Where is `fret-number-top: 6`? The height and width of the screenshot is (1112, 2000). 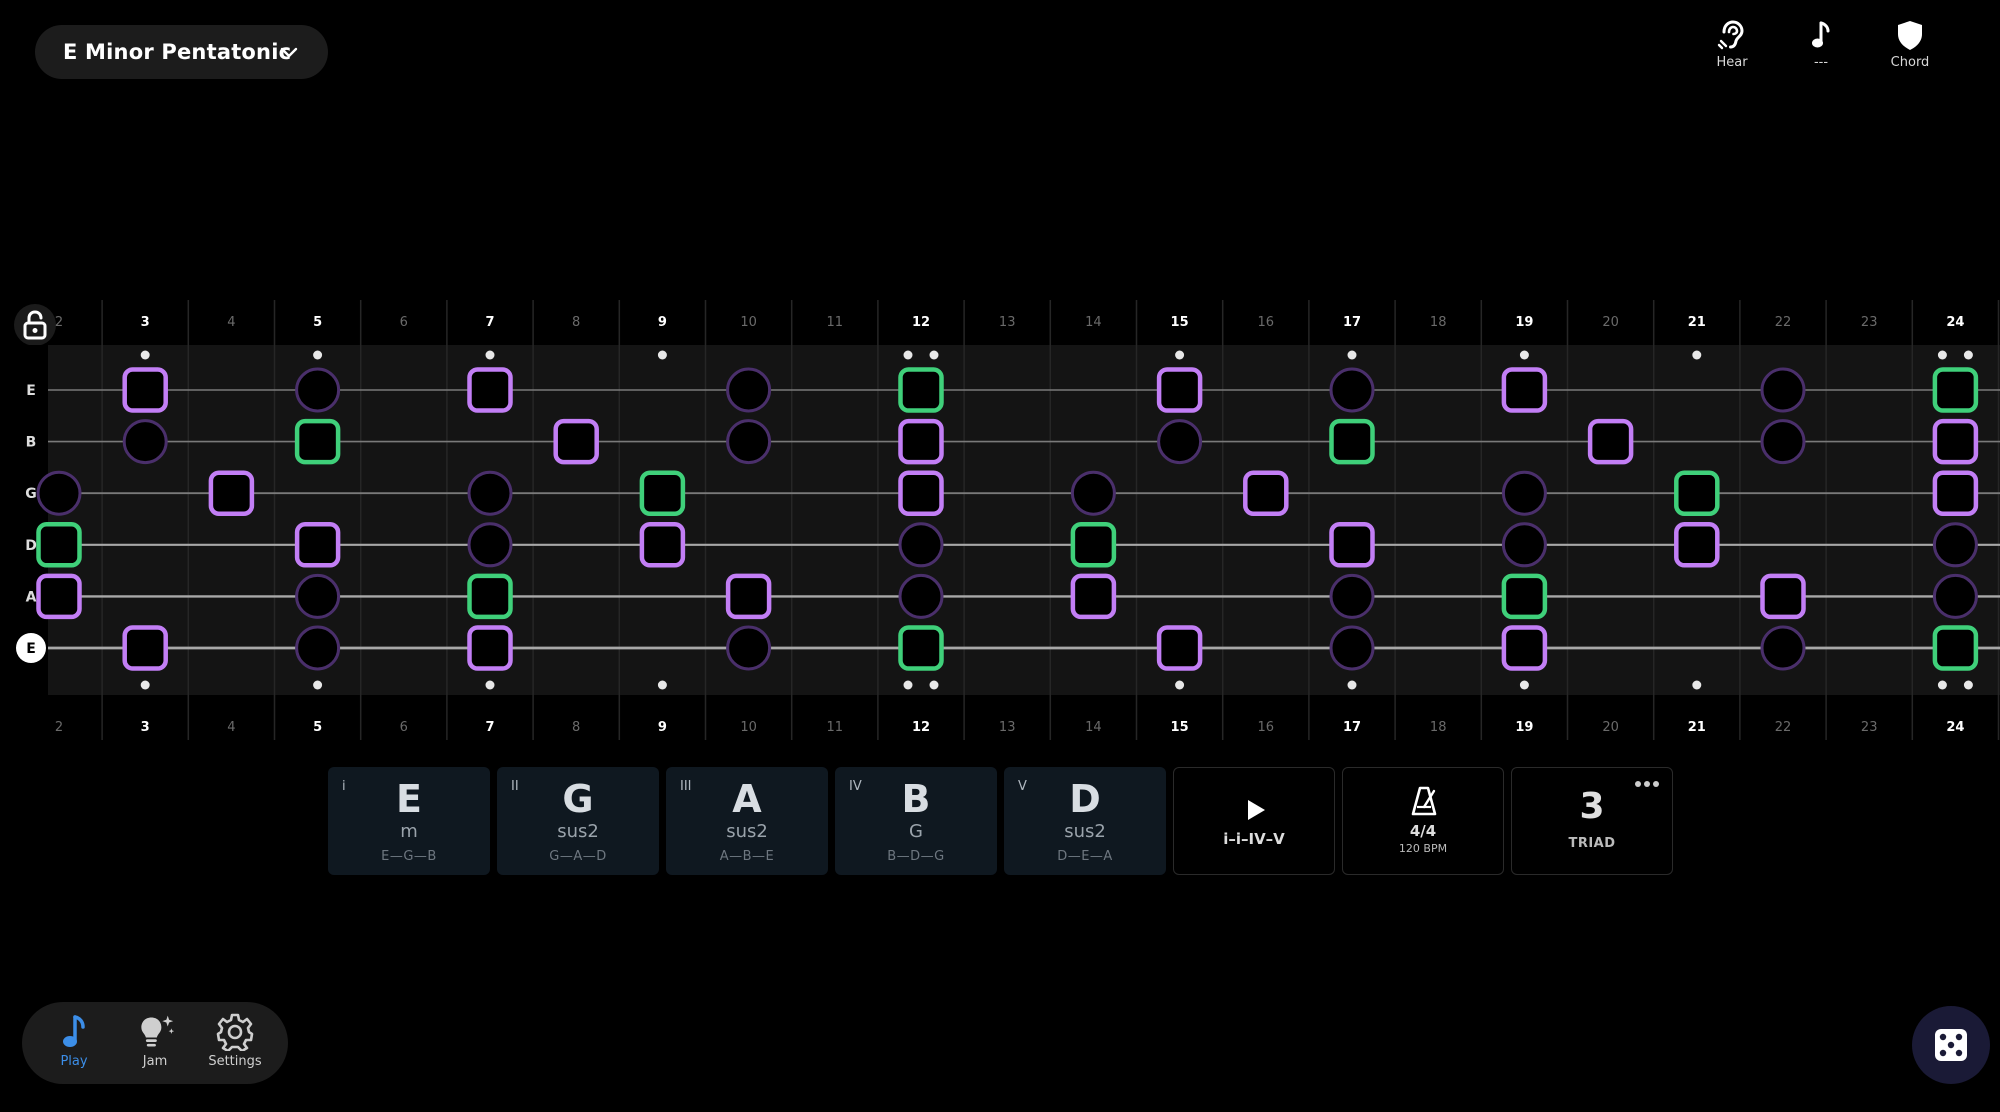 fret-number-top: 6 is located at coordinates (404, 322).